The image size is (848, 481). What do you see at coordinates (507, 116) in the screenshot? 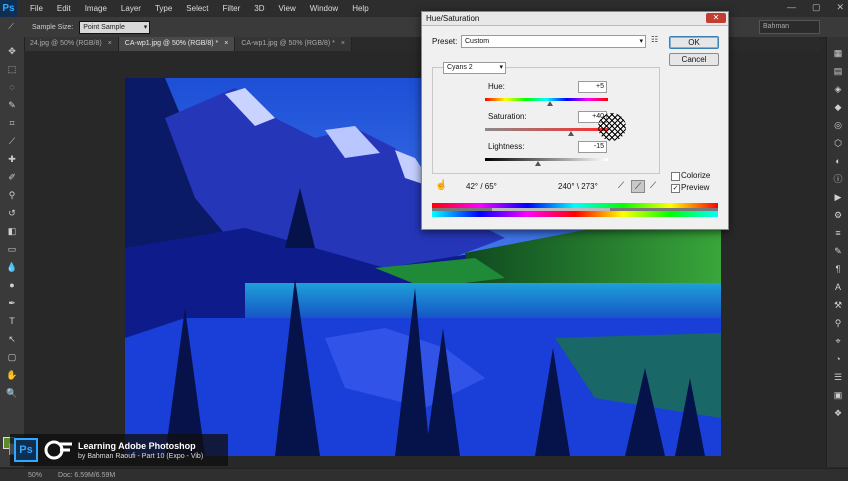
I see `saturation-label: Saturation:` at bounding box center [507, 116].